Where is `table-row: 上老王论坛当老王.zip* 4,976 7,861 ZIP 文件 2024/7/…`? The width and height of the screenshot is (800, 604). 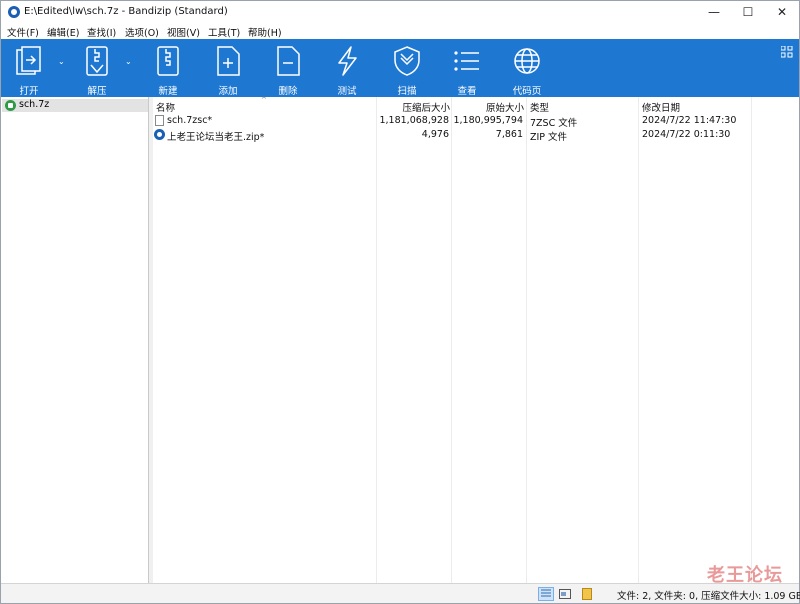 table-row: 上老王论坛当老王.zip* 4,976 7,861 ZIP 文件 2024/7/… is located at coordinates (476, 135).